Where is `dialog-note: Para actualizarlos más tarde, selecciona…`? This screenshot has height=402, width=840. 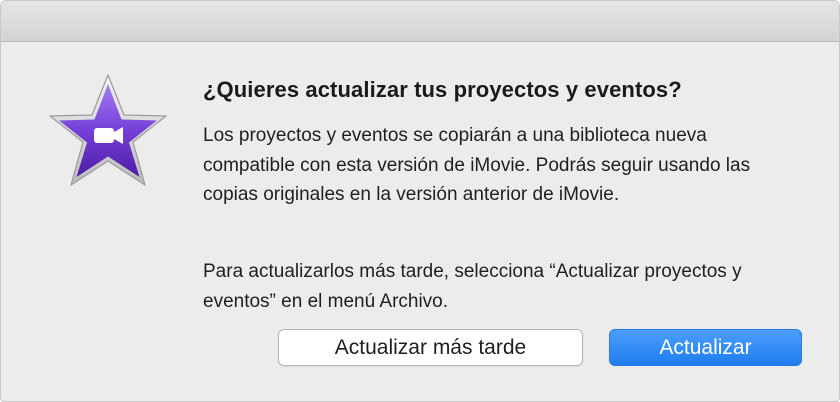
dialog-note: Para actualizarlos más tarde, selecciona… is located at coordinates (472, 286).